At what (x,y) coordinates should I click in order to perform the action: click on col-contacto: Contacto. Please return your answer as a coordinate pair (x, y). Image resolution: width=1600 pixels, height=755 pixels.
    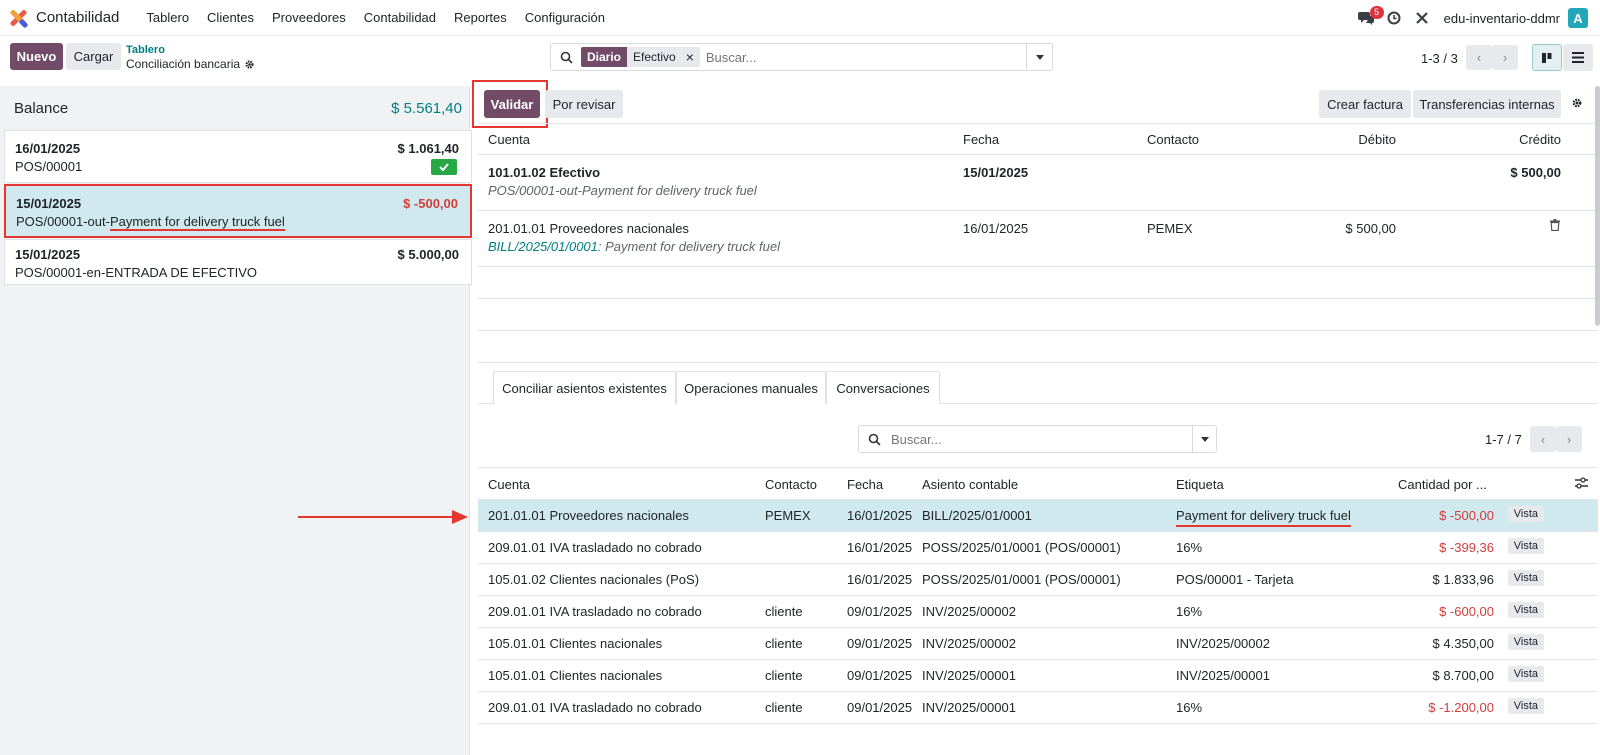
    Looking at the image, I should click on (791, 484).